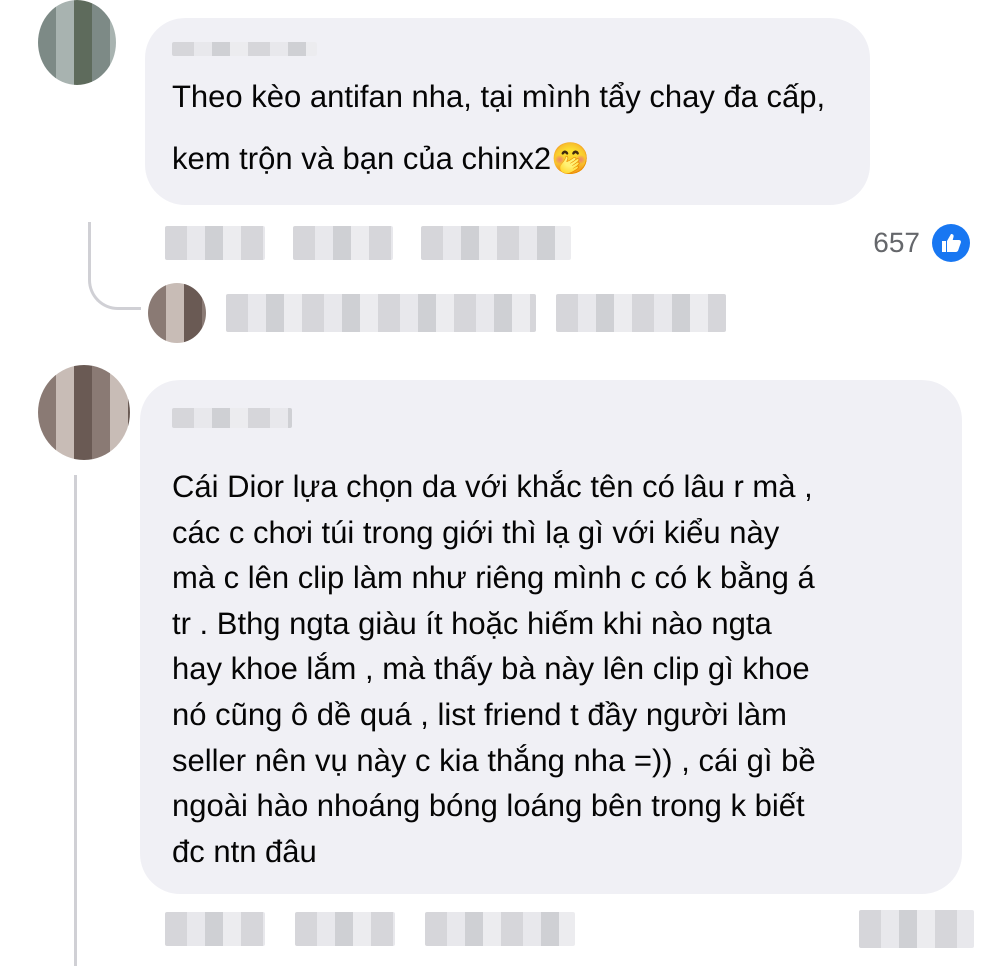  I want to click on like-icon, so click(951, 243).